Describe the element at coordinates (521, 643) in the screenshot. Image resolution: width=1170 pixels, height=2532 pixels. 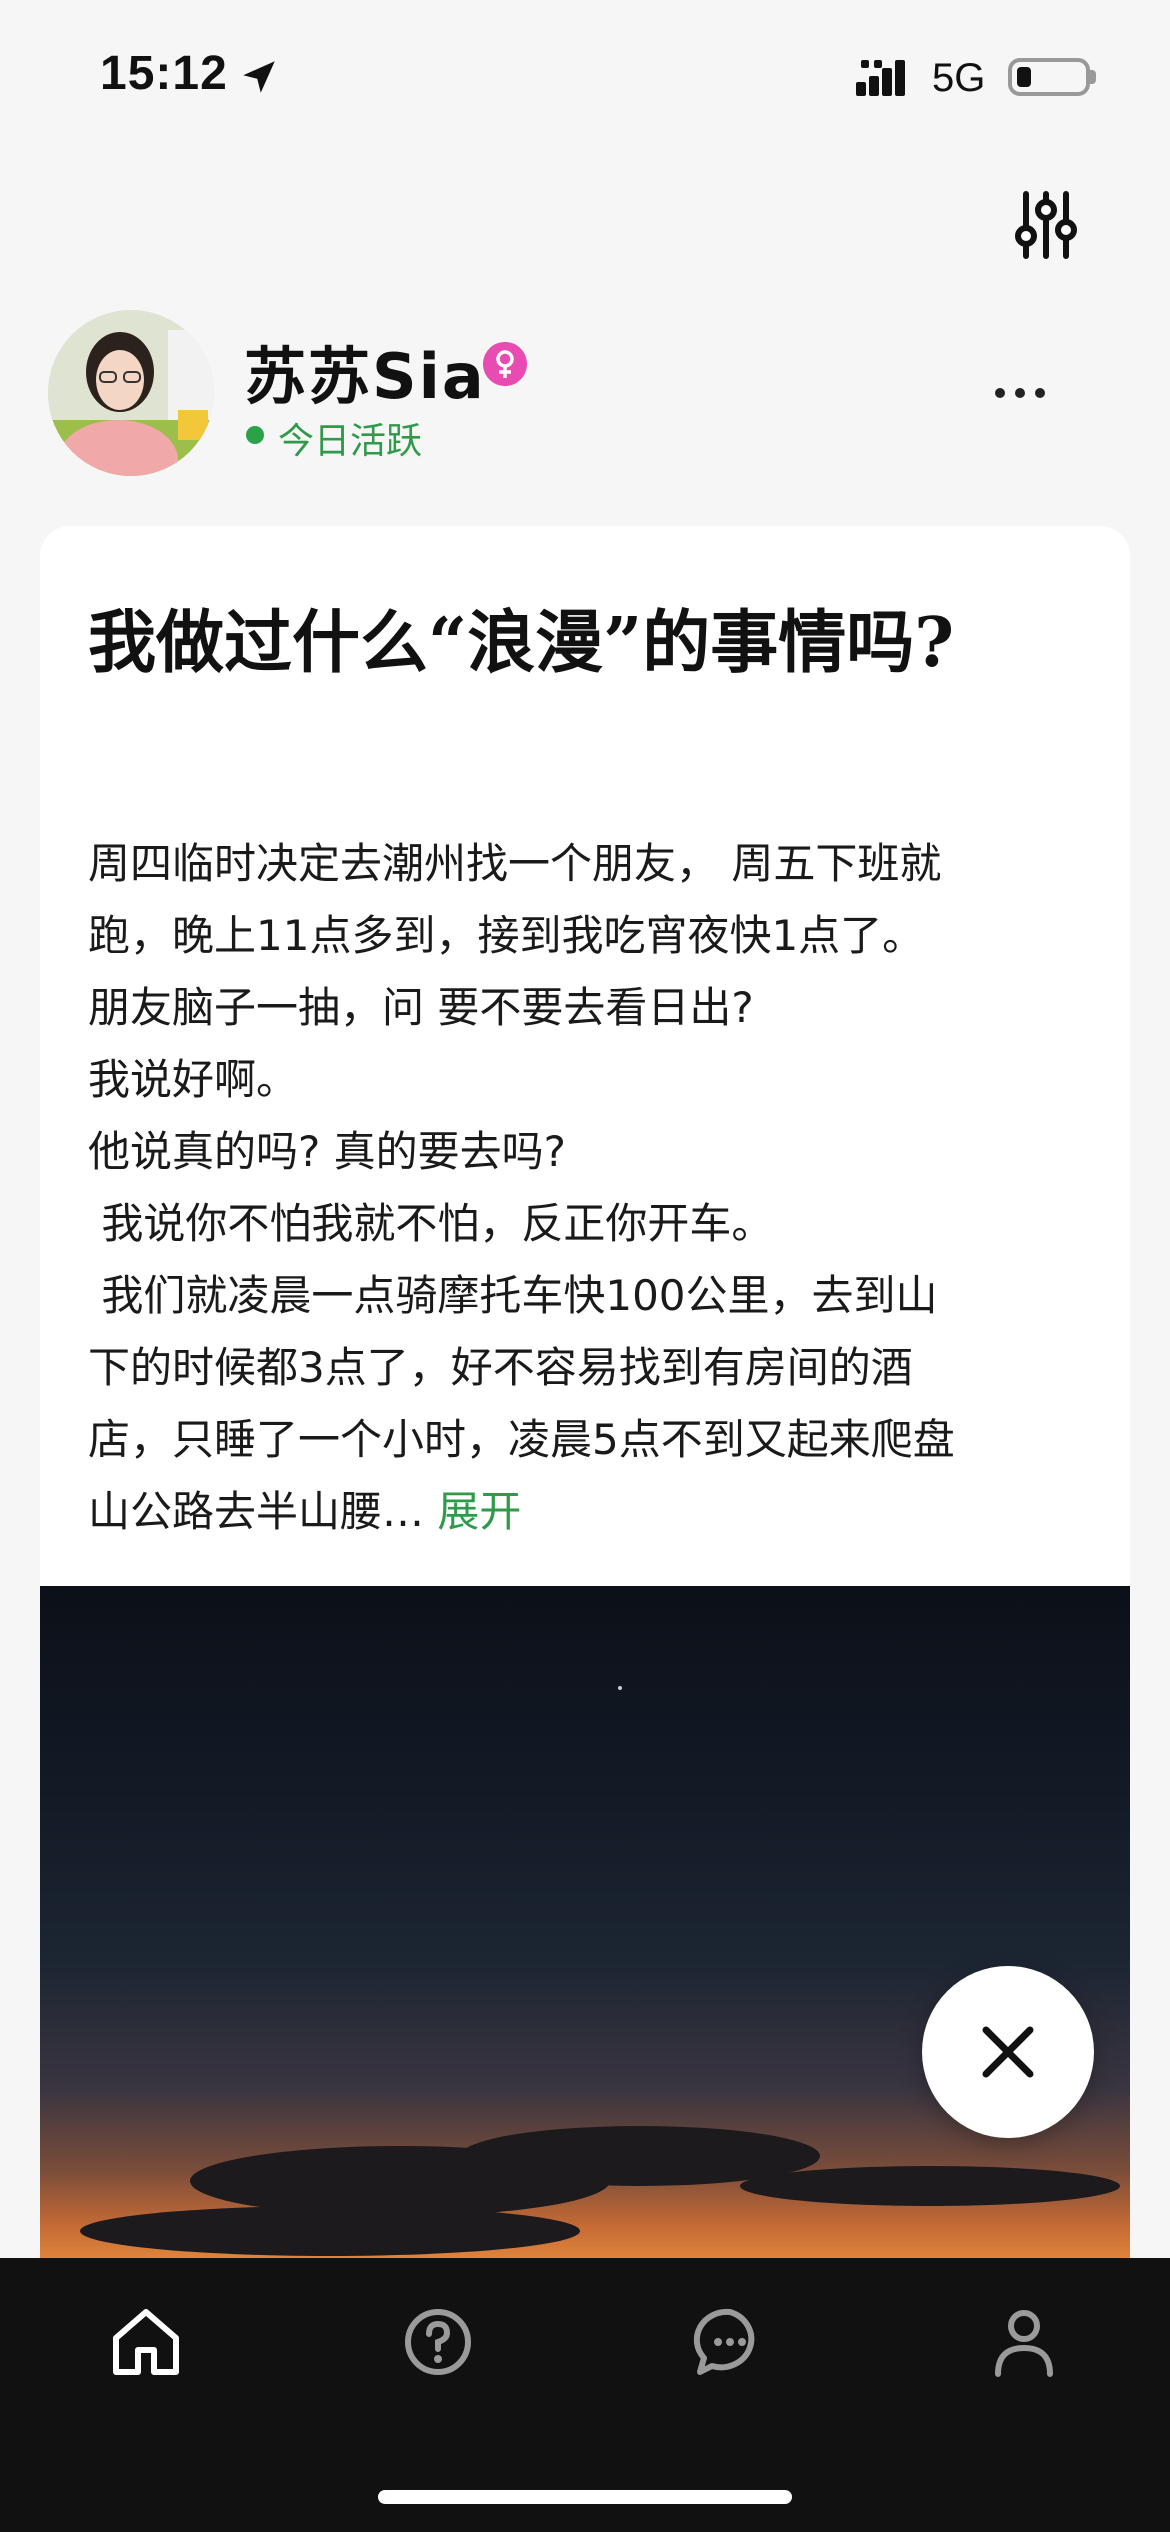
I see `post-title: 我做过什么“浪漫”的事情吗?` at that location.